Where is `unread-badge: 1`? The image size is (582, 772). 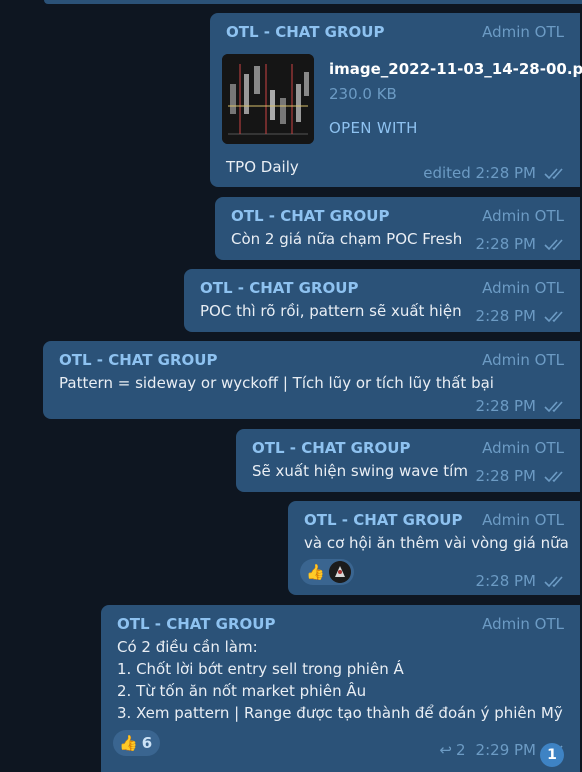
unread-badge: 1 is located at coordinates (552, 755).